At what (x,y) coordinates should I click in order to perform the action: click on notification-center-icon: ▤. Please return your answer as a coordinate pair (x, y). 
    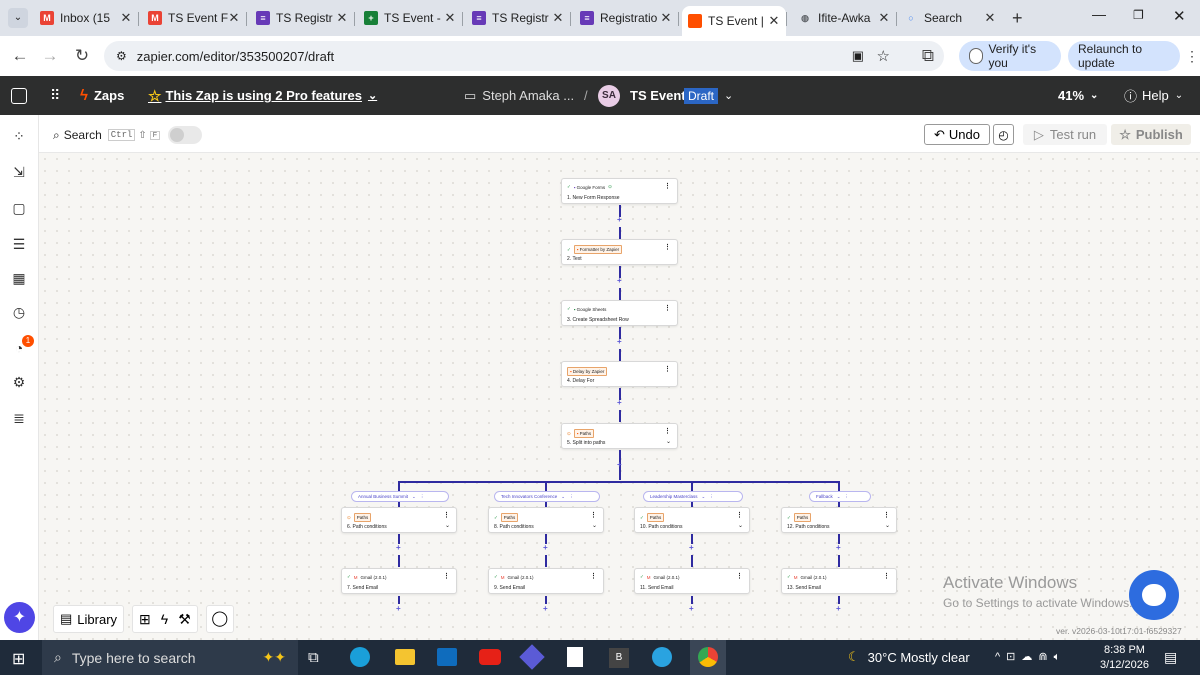
    Looking at the image, I should click on (1170, 657).